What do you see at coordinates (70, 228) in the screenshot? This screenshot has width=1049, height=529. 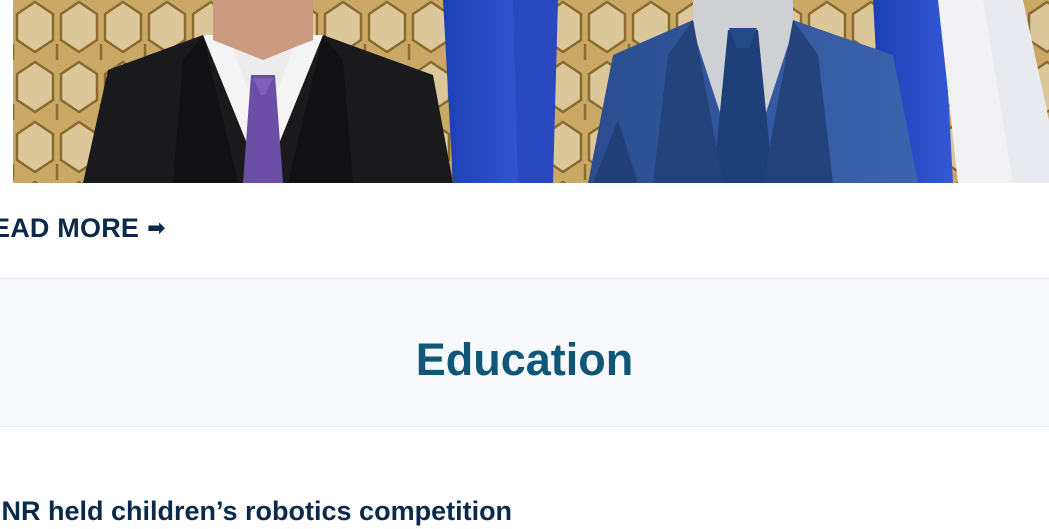 I see `read-more-label: EAD MORE` at bounding box center [70, 228].